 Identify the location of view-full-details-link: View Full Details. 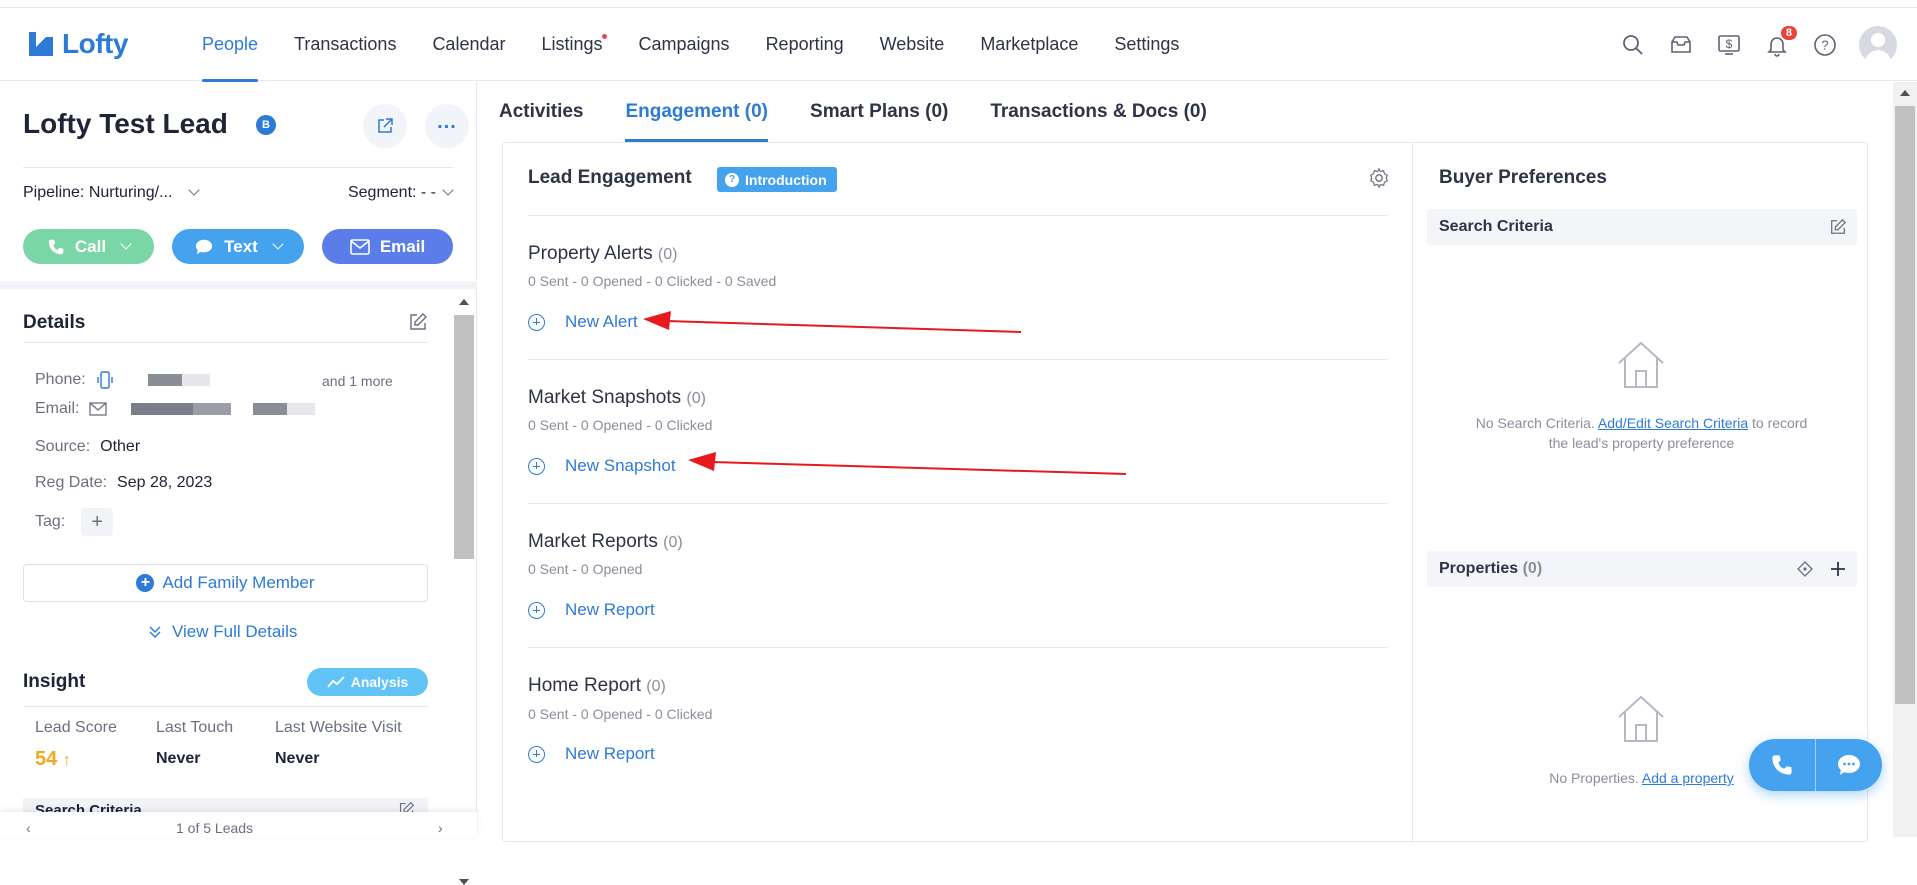
(222, 632).